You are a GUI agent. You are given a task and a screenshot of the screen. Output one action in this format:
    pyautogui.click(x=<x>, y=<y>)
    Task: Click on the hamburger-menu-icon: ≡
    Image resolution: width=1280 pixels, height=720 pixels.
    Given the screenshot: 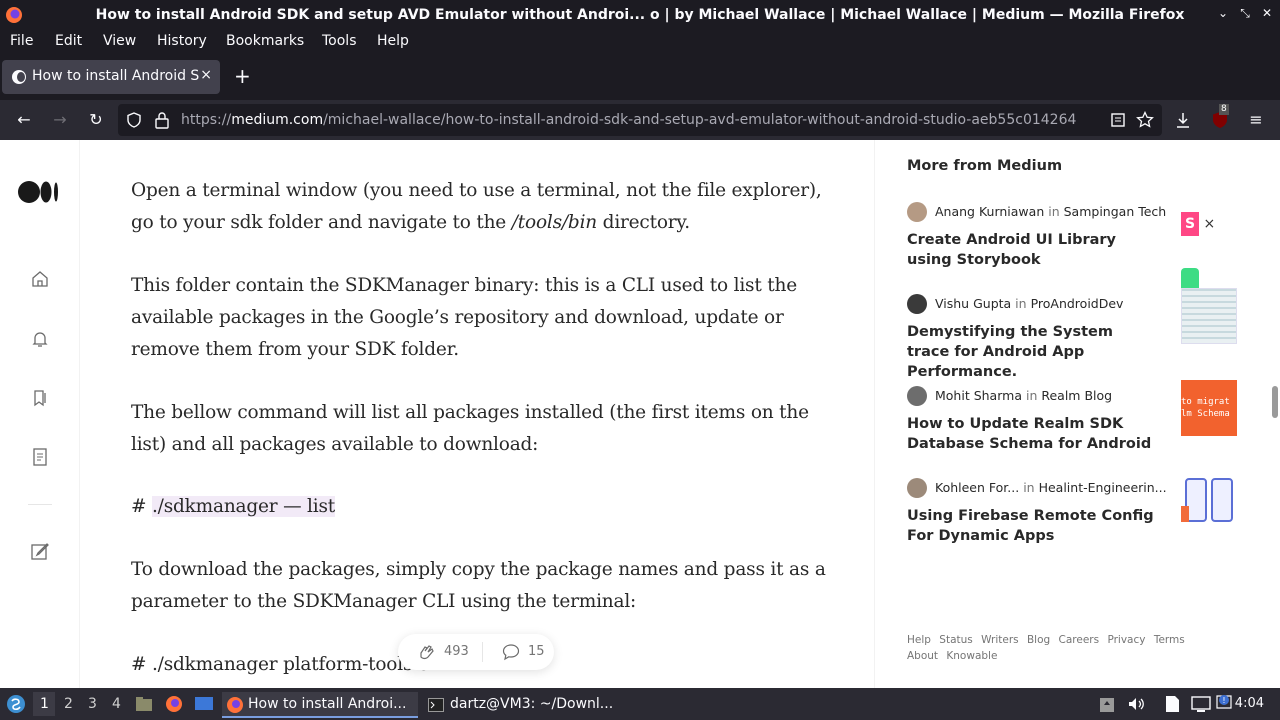 What is the action you would take?
    pyautogui.click(x=1256, y=120)
    